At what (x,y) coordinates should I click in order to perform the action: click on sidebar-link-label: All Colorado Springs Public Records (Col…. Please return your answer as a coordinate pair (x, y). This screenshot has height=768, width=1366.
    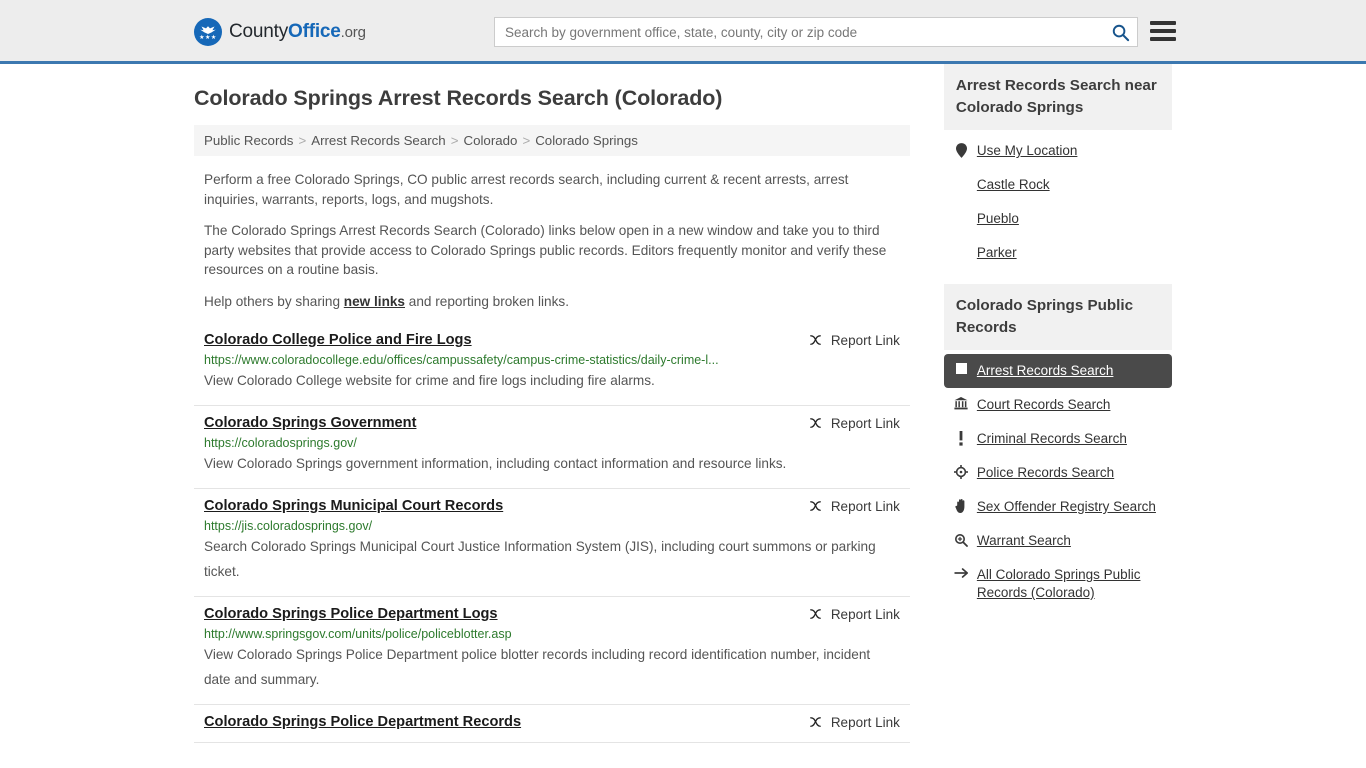
    Looking at the image, I should click on (1069, 584).